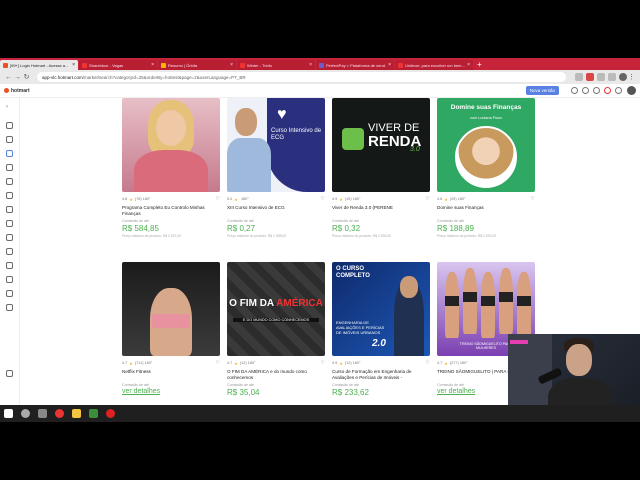  Describe the element at coordinates (574, 90) in the screenshot. I see `help-icon` at that location.